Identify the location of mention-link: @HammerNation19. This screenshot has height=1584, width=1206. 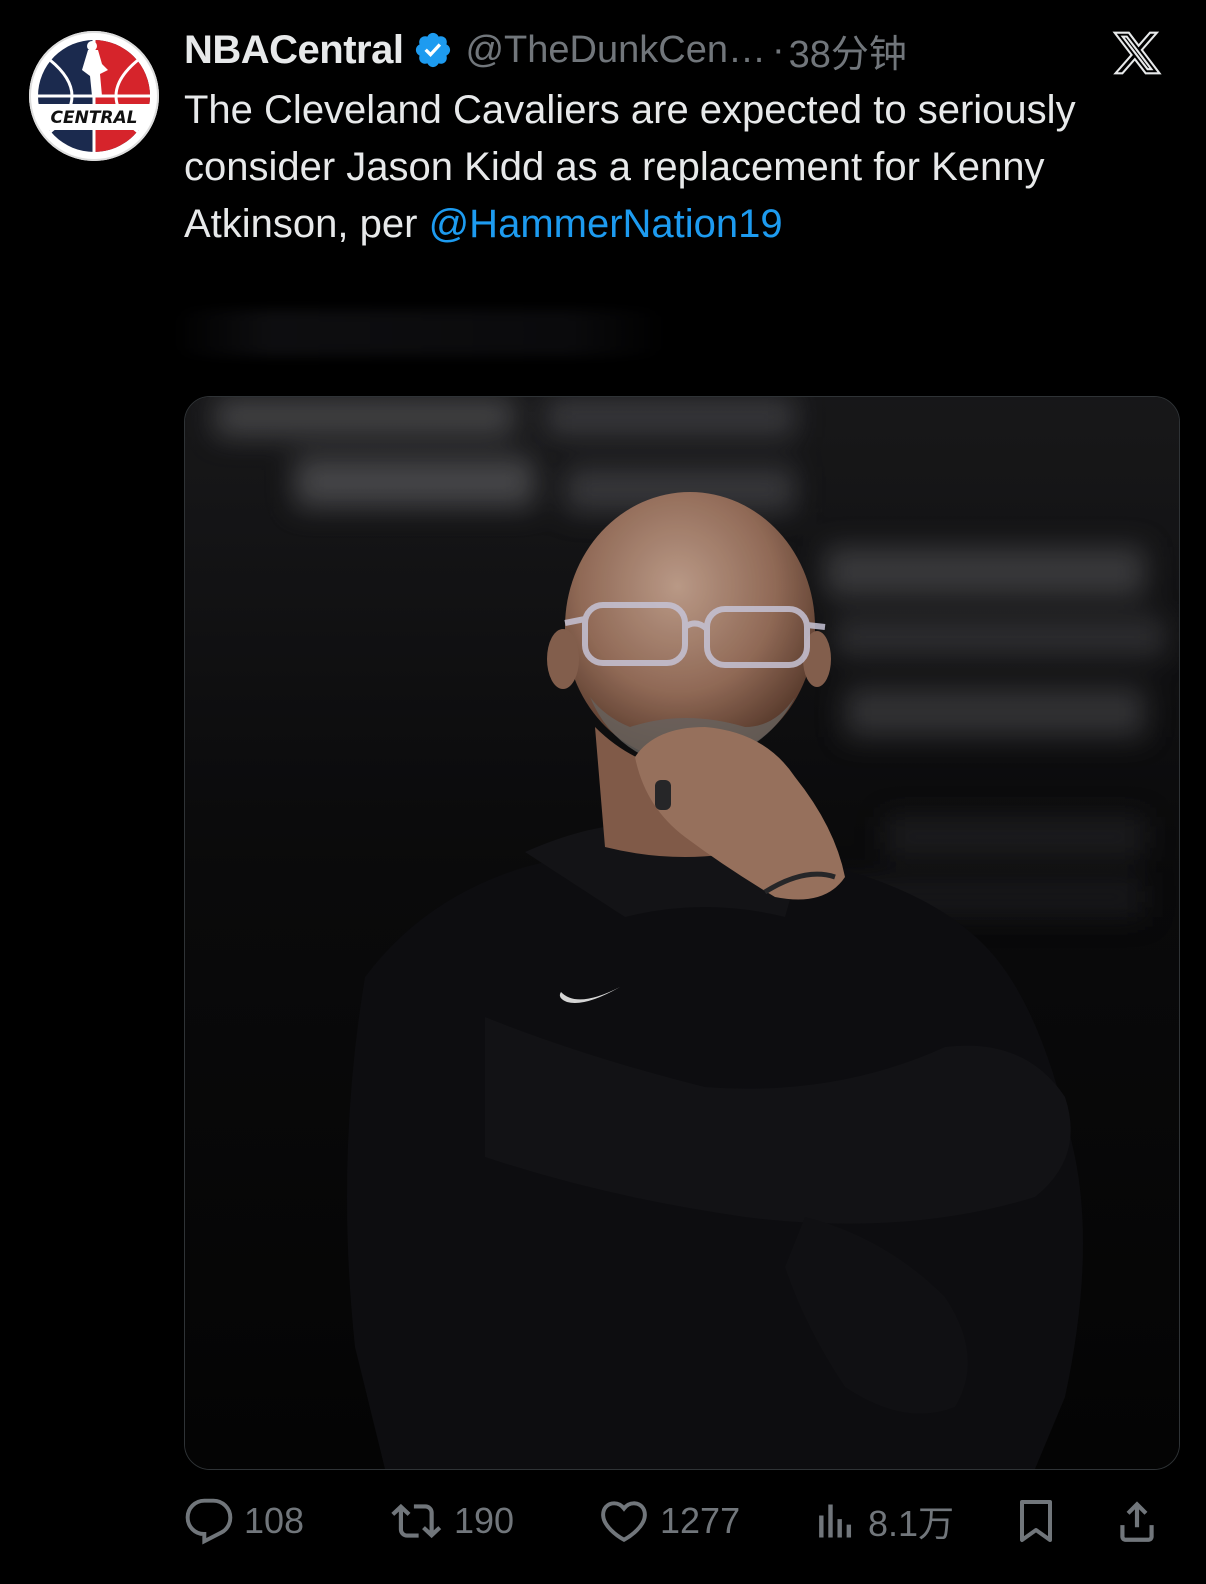
(606, 224).